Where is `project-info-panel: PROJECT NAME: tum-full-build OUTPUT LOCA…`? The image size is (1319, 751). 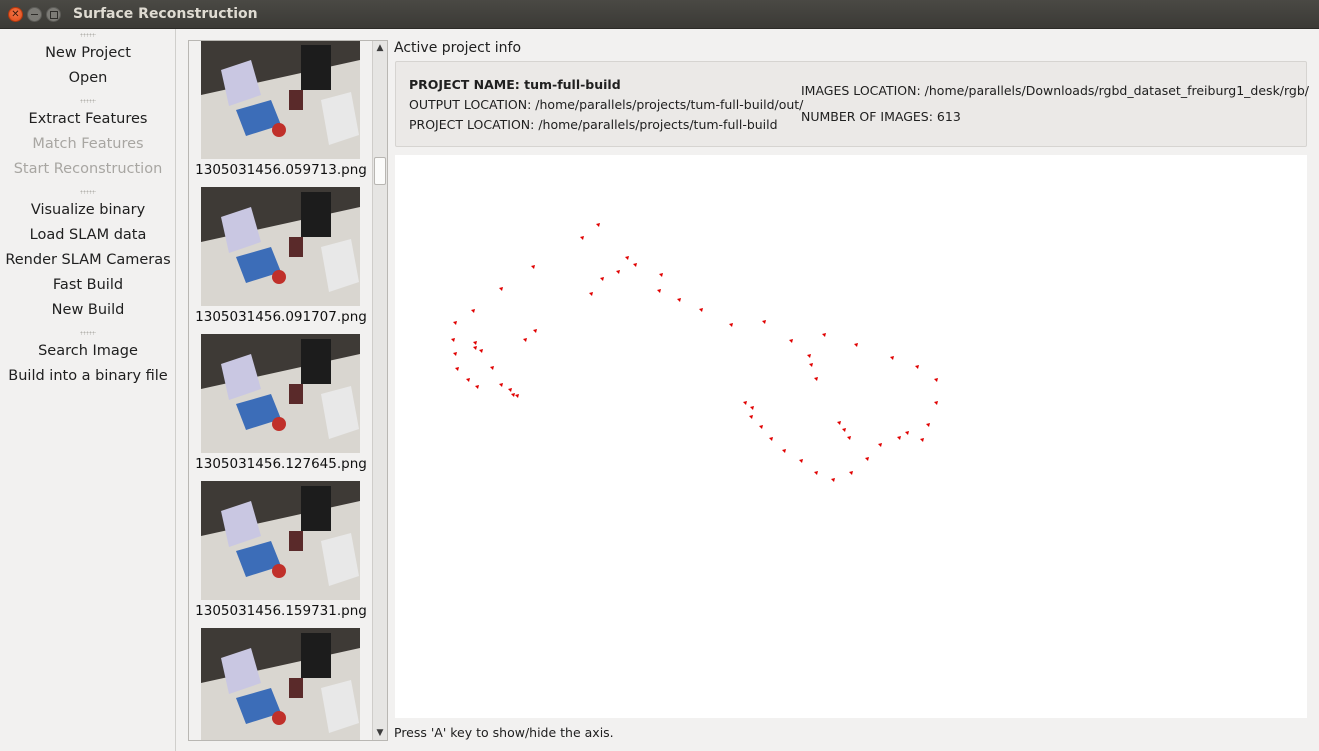
project-info-panel: PROJECT NAME: tum-full-build OUTPUT LOCA… is located at coordinates (852, 104).